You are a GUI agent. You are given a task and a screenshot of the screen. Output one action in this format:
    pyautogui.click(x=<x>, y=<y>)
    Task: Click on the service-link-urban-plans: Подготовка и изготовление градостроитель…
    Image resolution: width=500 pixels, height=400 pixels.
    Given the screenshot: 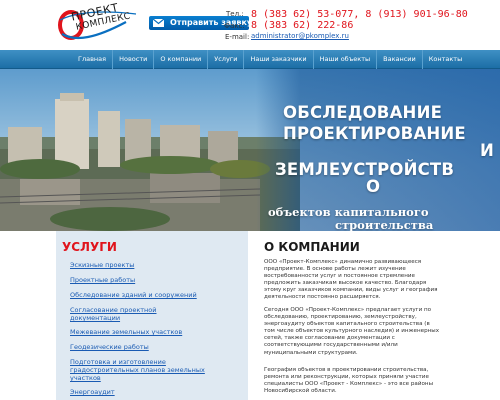 What is the action you would take?
    pyautogui.click(x=145, y=370)
    